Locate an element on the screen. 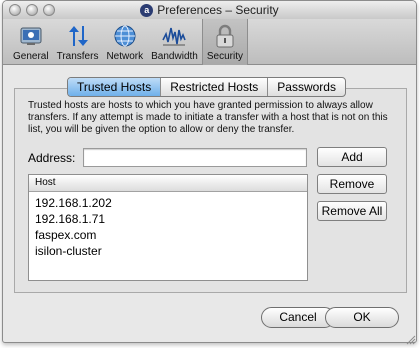 This screenshot has width=420, height=348. toolbar-item-bandwidth: Bandwidth is located at coordinates (174, 42).